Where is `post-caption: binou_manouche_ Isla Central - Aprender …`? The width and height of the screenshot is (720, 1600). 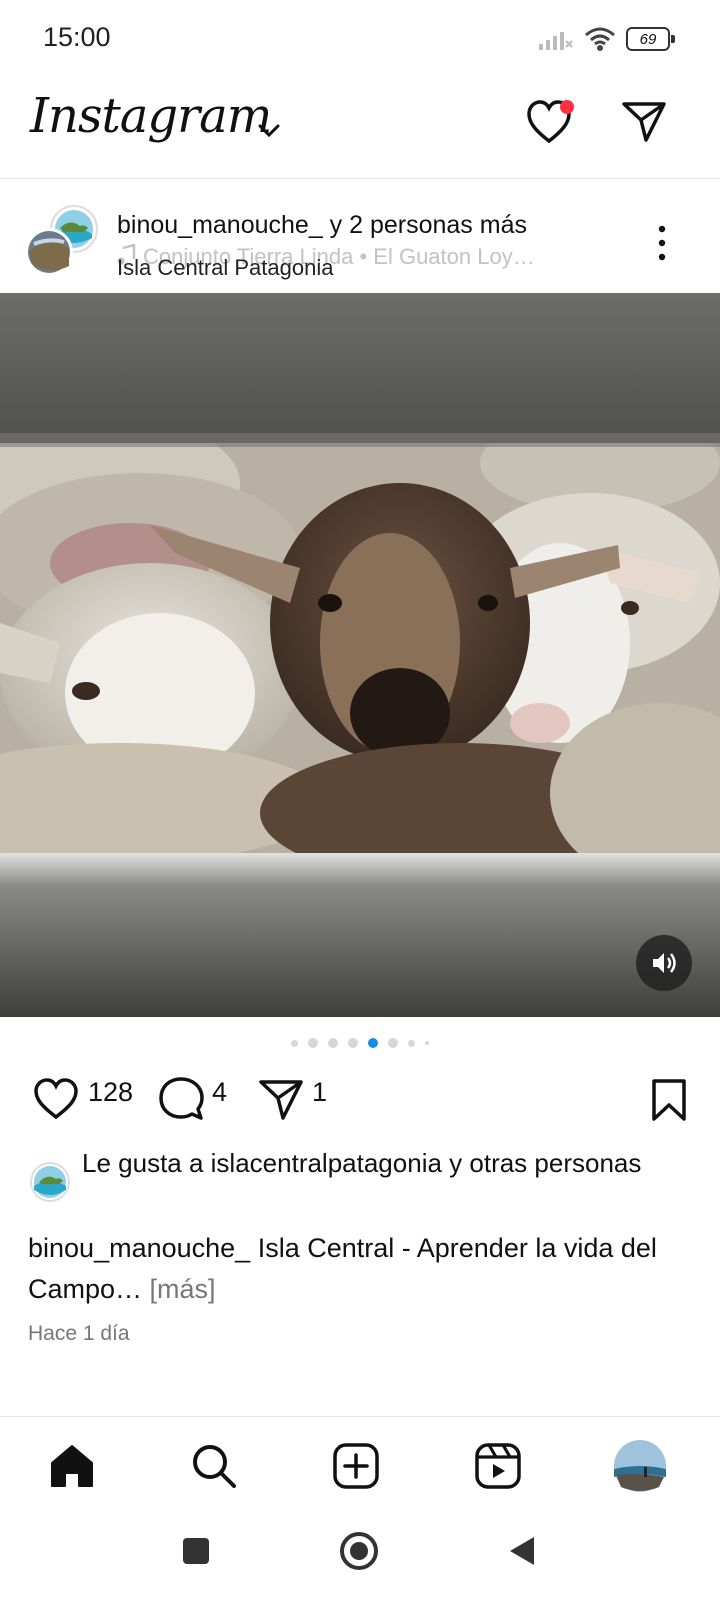
post-caption: binou_manouche_ Isla Central - Aprender … is located at coordinates (358, 1269).